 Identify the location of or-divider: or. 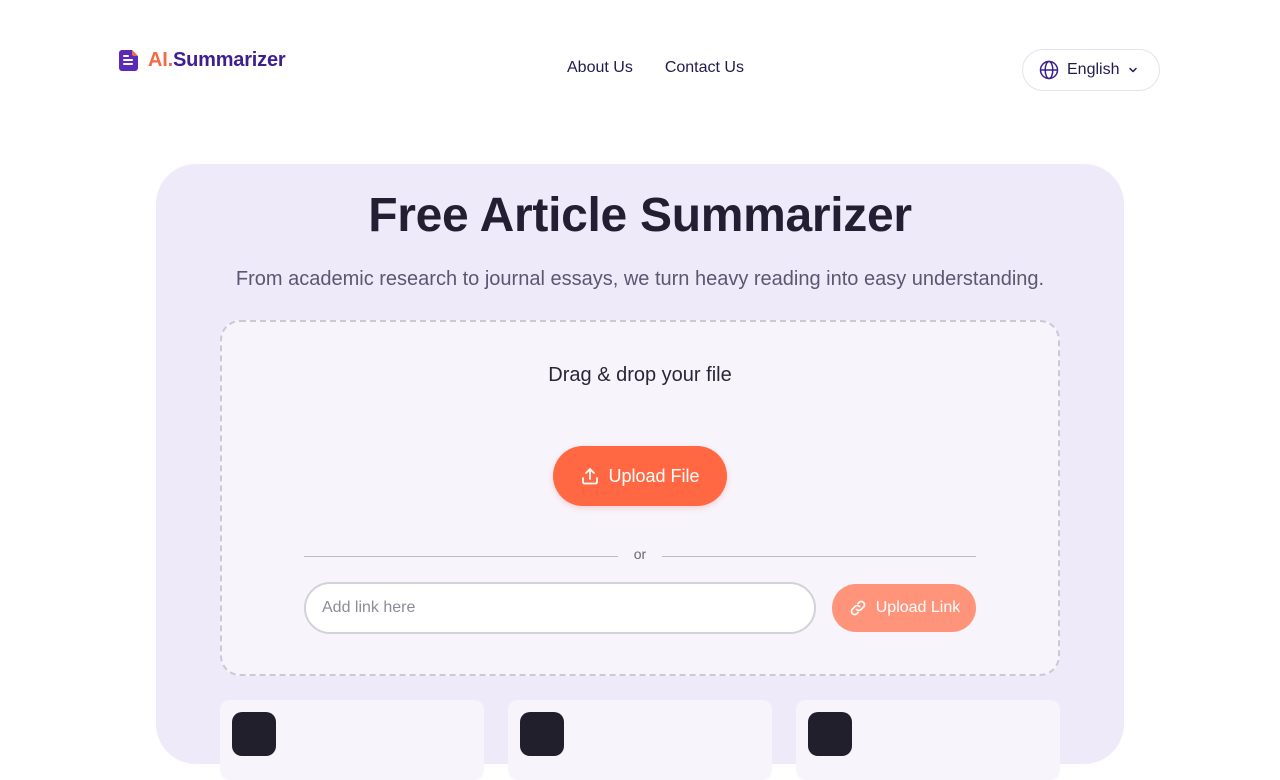
(640, 554).